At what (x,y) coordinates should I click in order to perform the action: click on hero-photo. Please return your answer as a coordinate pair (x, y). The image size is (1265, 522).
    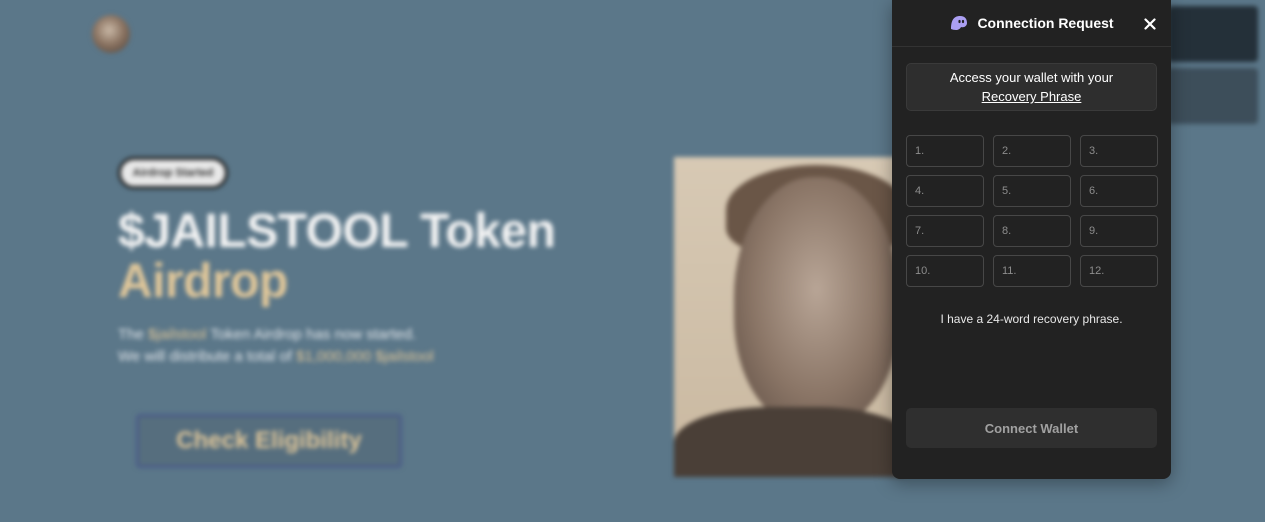
    Looking at the image, I should click on (789, 317).